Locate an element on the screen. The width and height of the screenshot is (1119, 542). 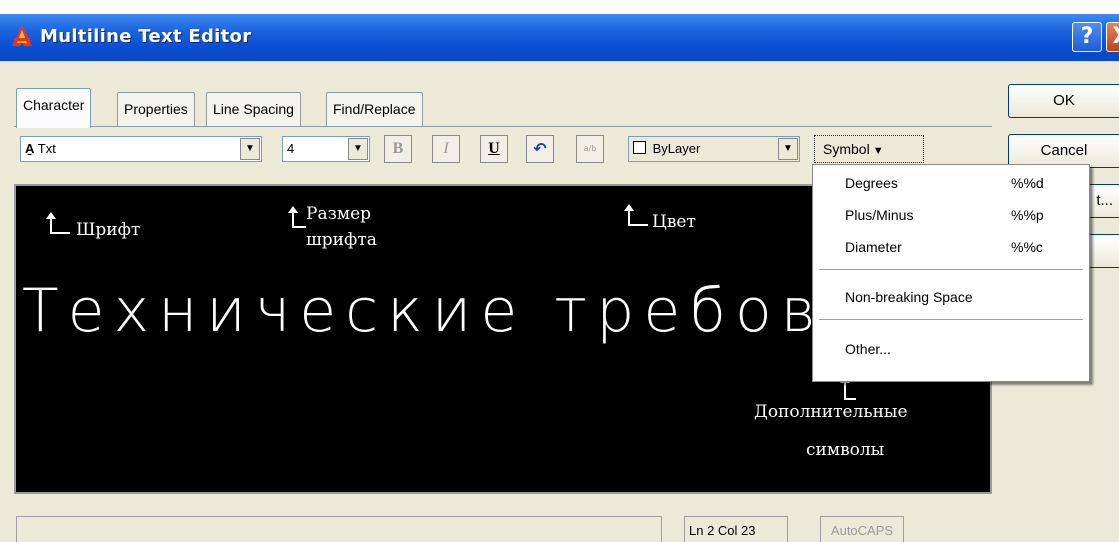
tab-strip-divider is located at coordinates (503, 126).